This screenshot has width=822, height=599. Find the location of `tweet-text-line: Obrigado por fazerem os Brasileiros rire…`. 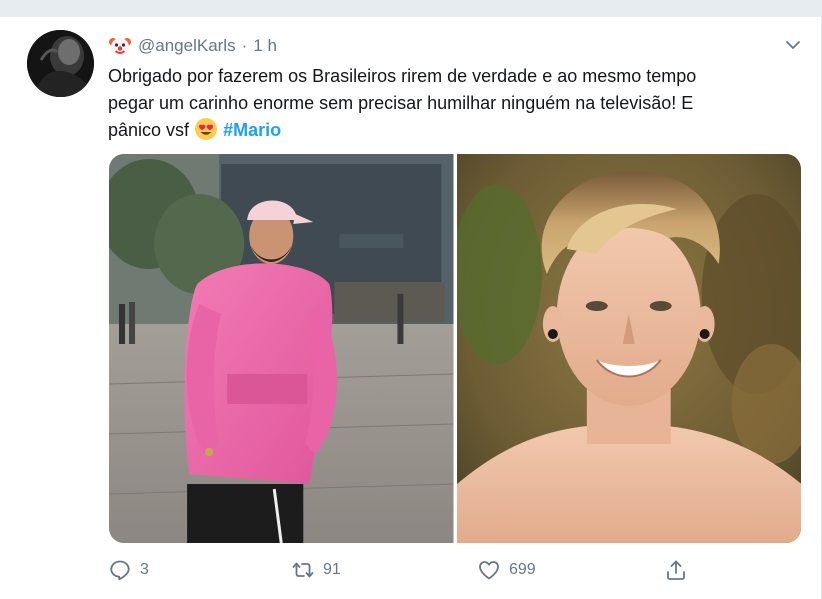

tweet-text-line: Obrigado por fazerem os Brasileiros rire… is located at coordinates (402, 76).